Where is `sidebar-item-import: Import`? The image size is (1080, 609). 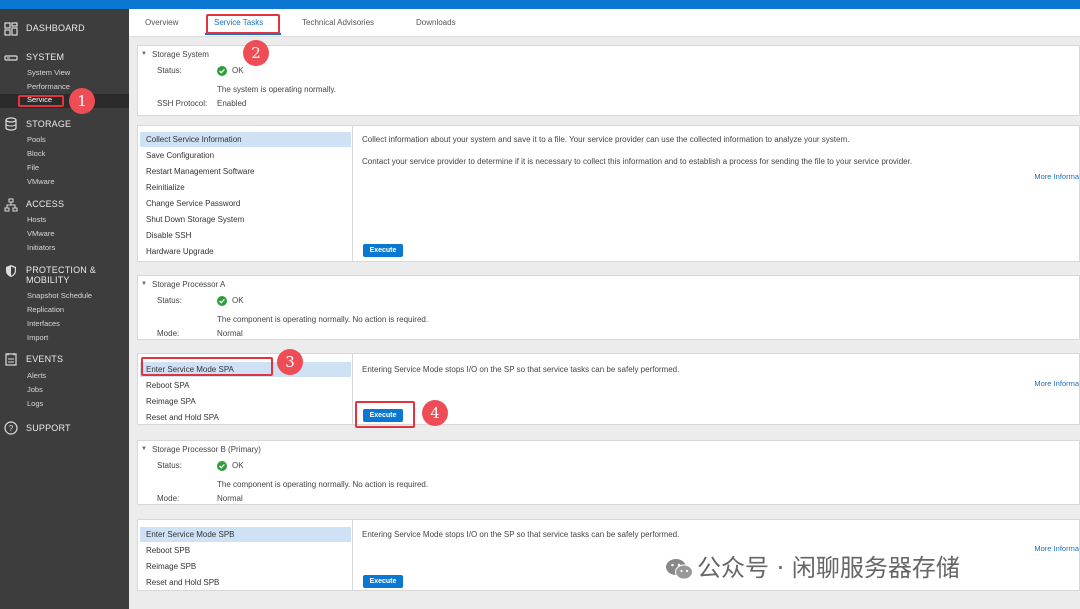
sidebar-item-import: Import is located at coordinates (37, 337).